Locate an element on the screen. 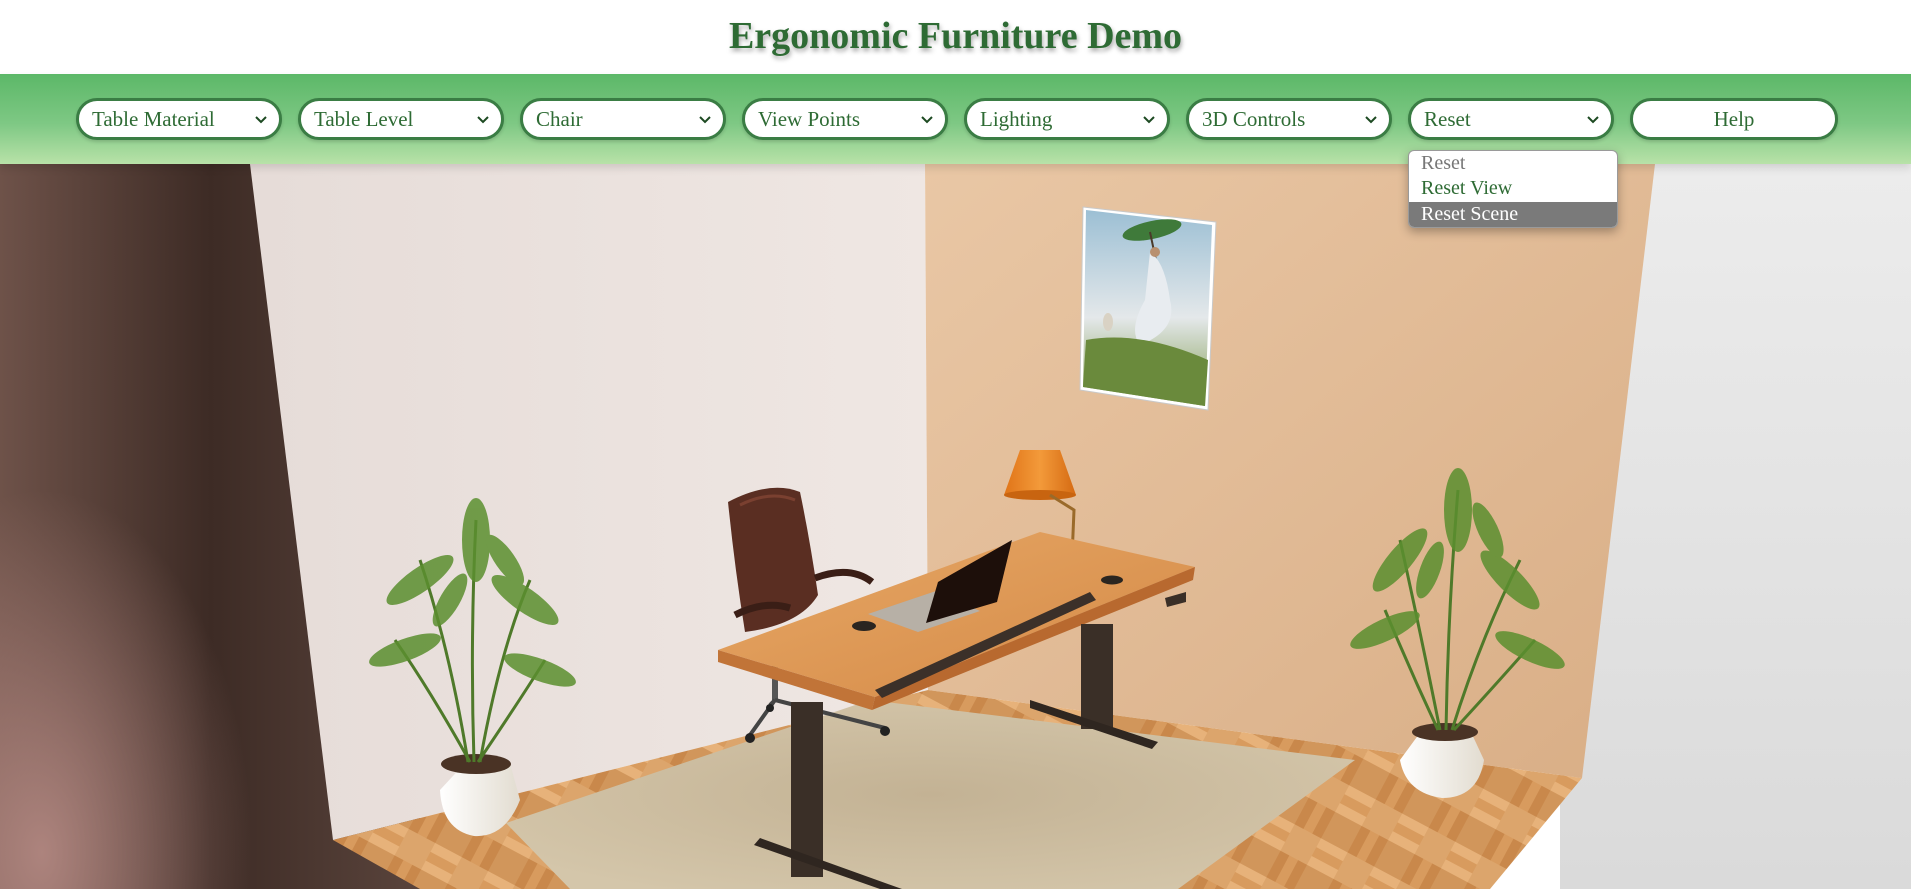 This screenshot has height=889, width=1911. table-material-select: Table Material is located at coordinates (179, 119).